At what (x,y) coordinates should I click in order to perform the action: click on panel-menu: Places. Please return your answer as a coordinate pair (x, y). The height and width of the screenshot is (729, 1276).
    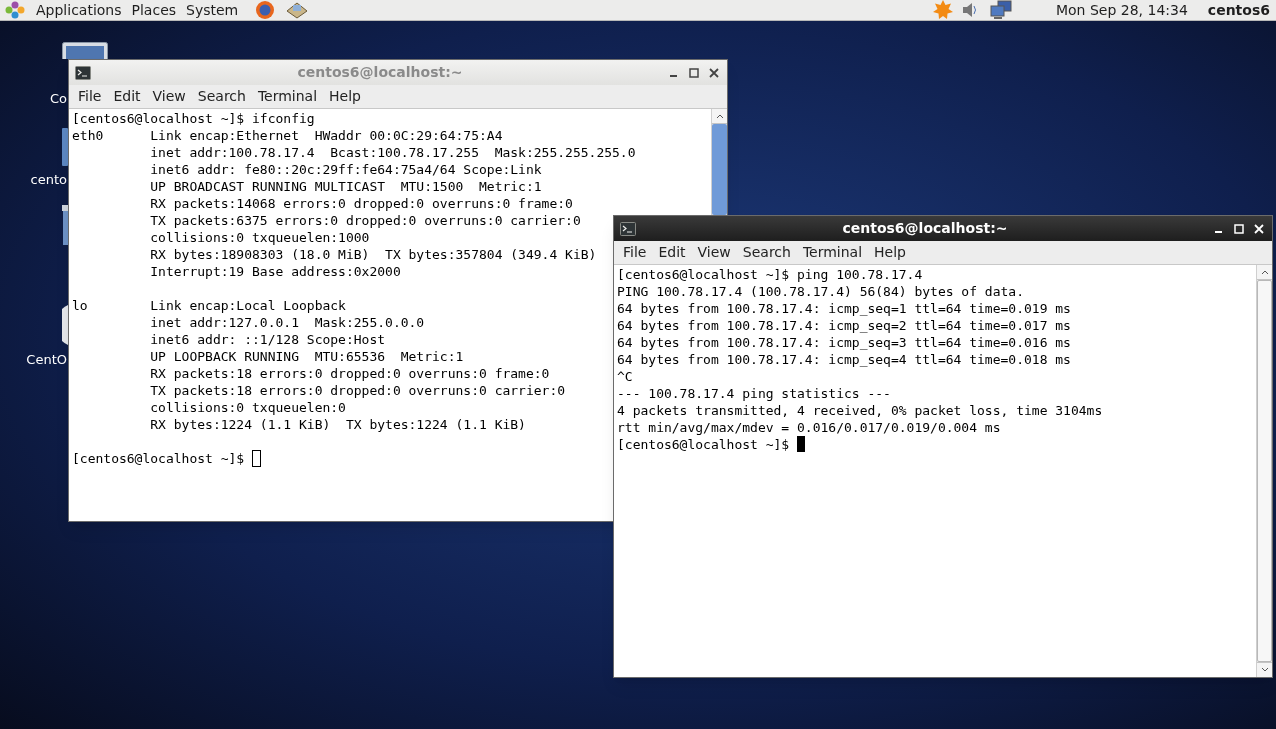
    Looking at the image, I should click on (154, 10).